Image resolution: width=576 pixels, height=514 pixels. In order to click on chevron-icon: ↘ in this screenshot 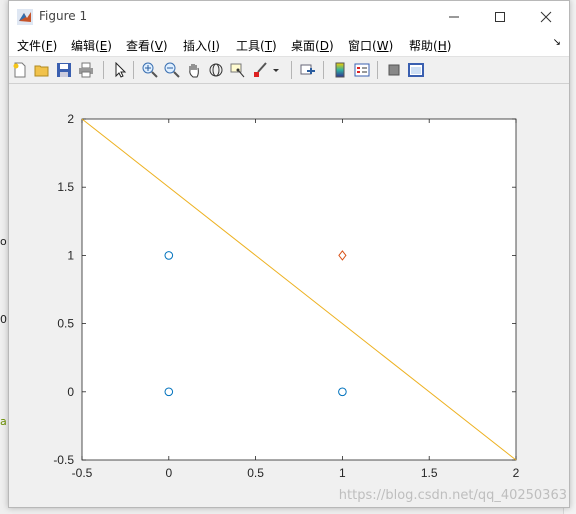, I will do `click(557, 42)`.